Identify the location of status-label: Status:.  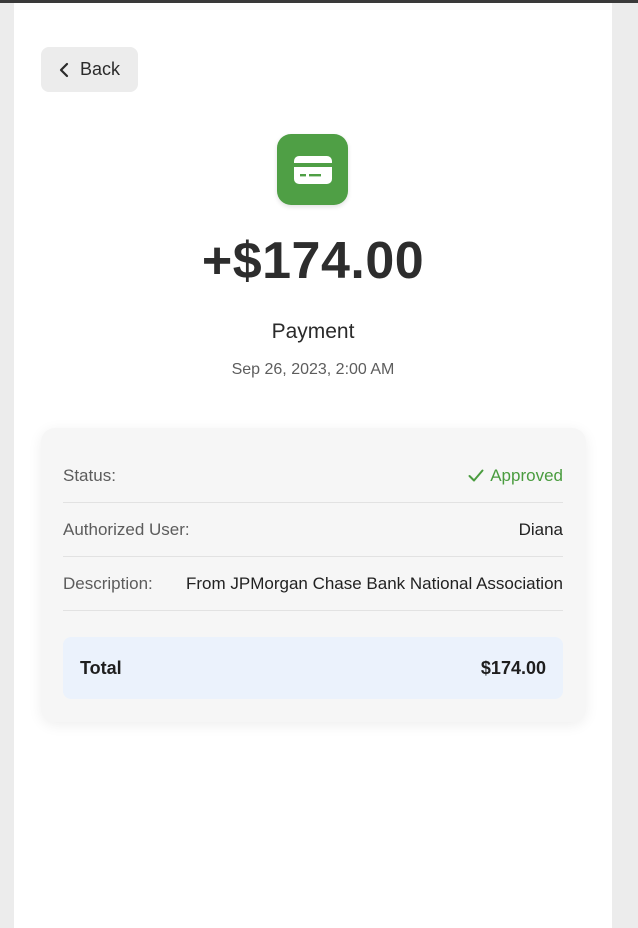
(89, 475).